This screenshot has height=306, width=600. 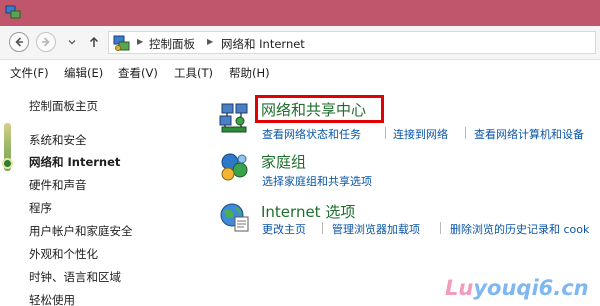 What do you see at coordinates (81, 231) in the screenshot?
I see `sidebar-item-user-accounts: 用户帐户和家庭安全` at bounding box center [81, 231].